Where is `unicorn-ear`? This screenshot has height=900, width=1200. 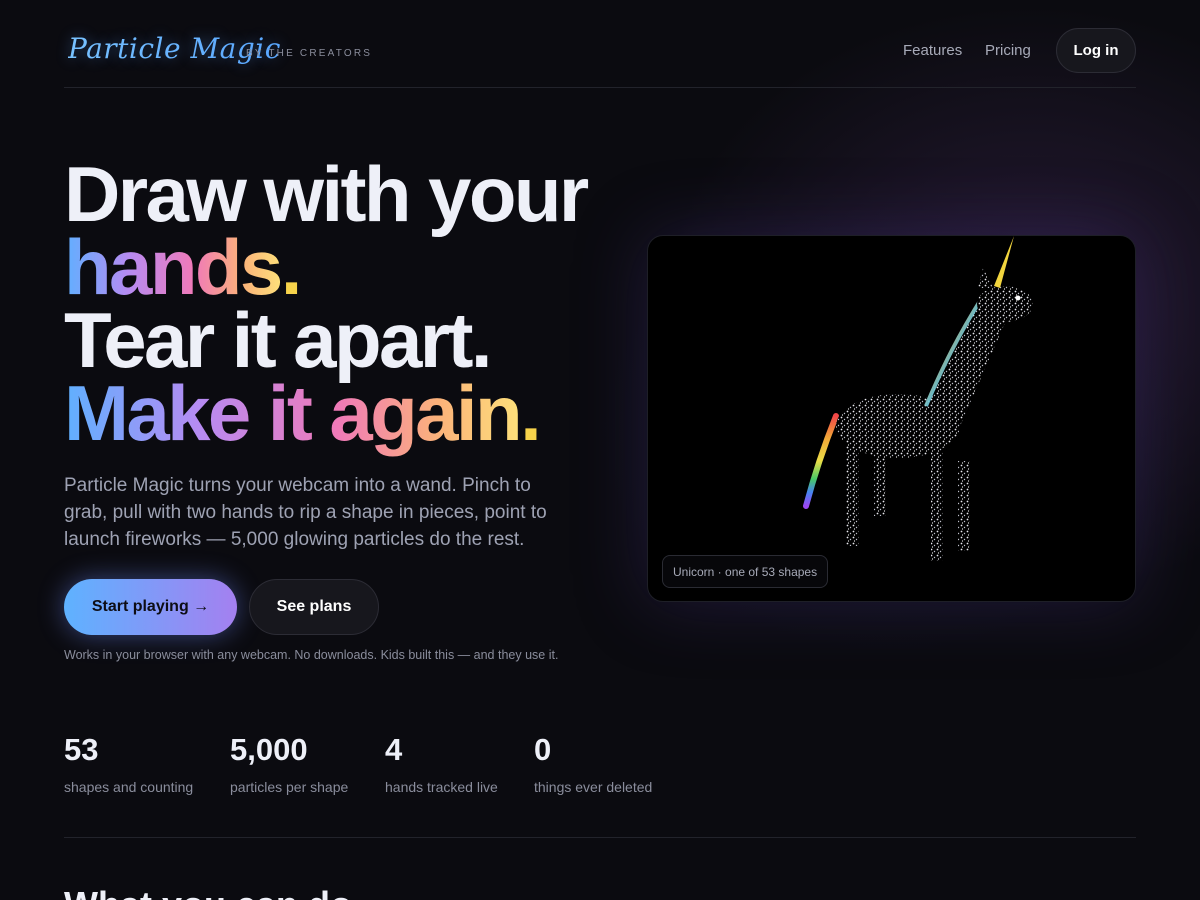 unicorn-ear is located at coordinates (985, 278).